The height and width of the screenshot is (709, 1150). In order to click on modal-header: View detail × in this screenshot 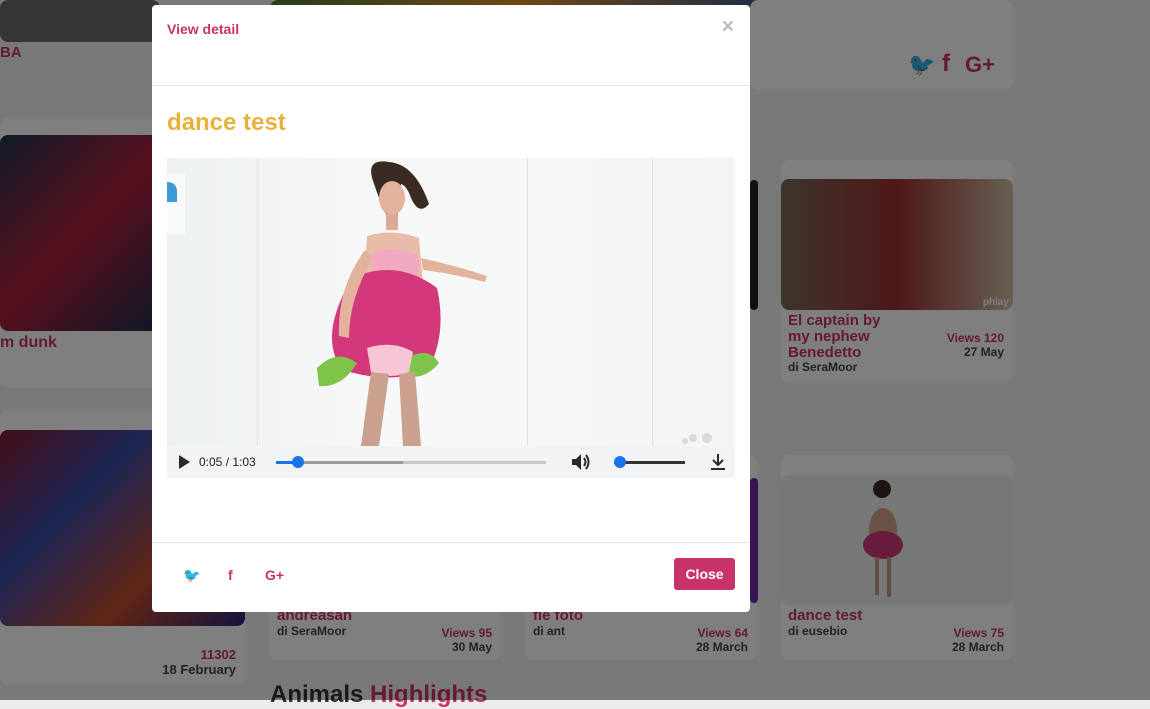, I will do `click(451, 45)`.